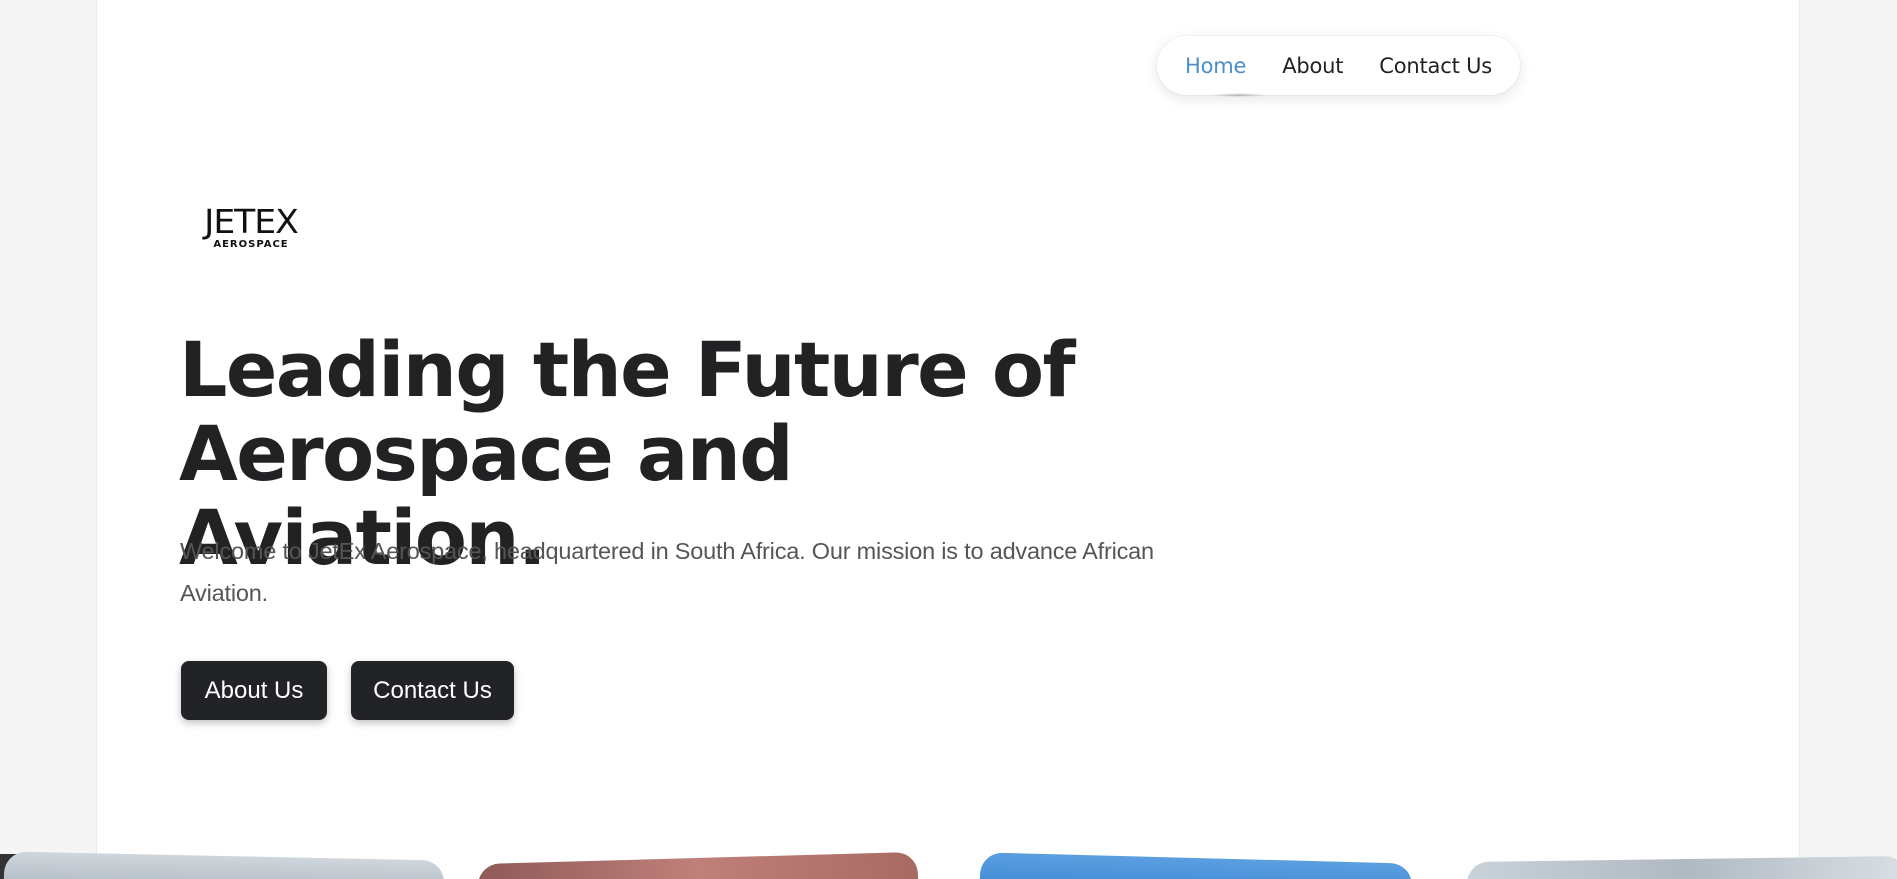  Describe the element at coordinates (432, 690) in the screenshot. I see `contact-us-button: Contact Us` at that location.